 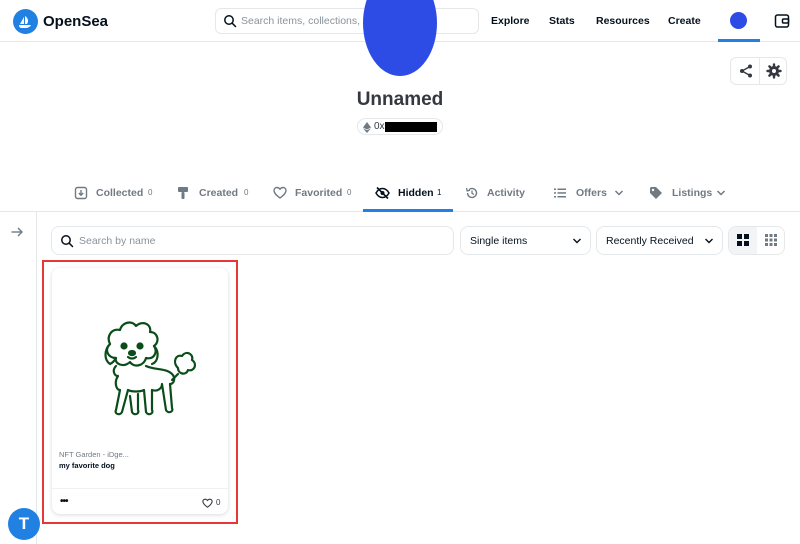 What do you see at coordinates (140, 488) in the screenshot?
I see `card-footer-divider` at bounding box center [140, 488].